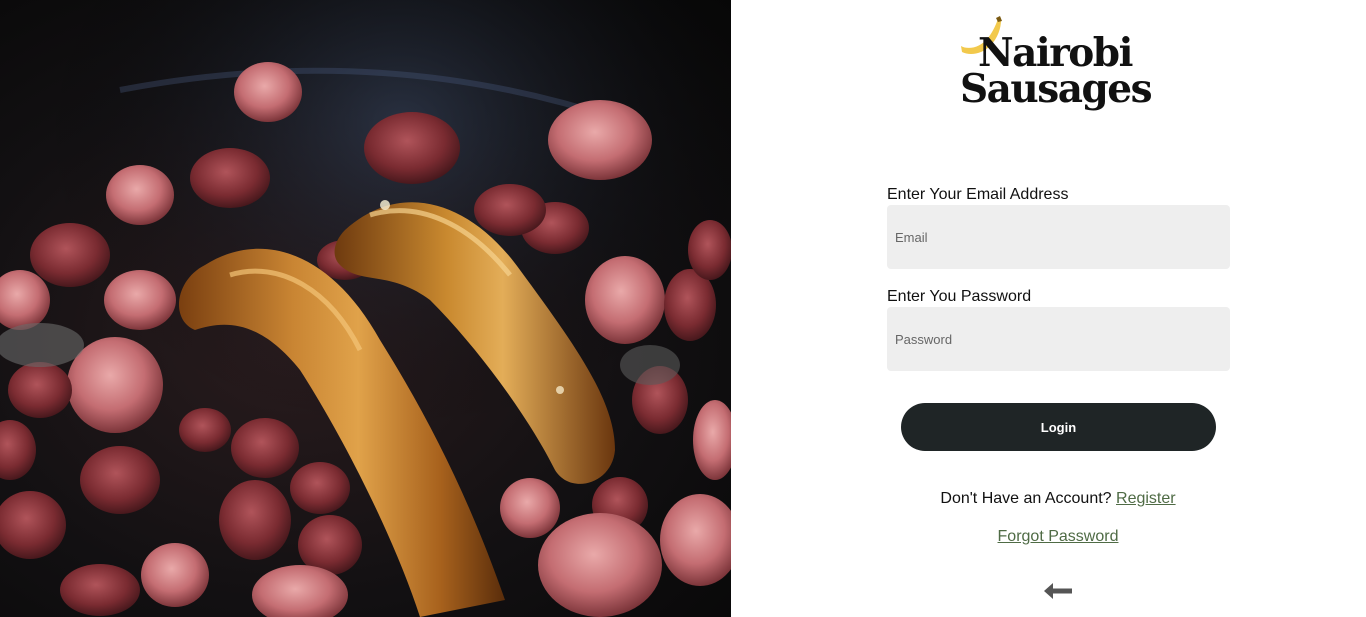  I want to click on arrow-left-icon, so click(1058, 591).